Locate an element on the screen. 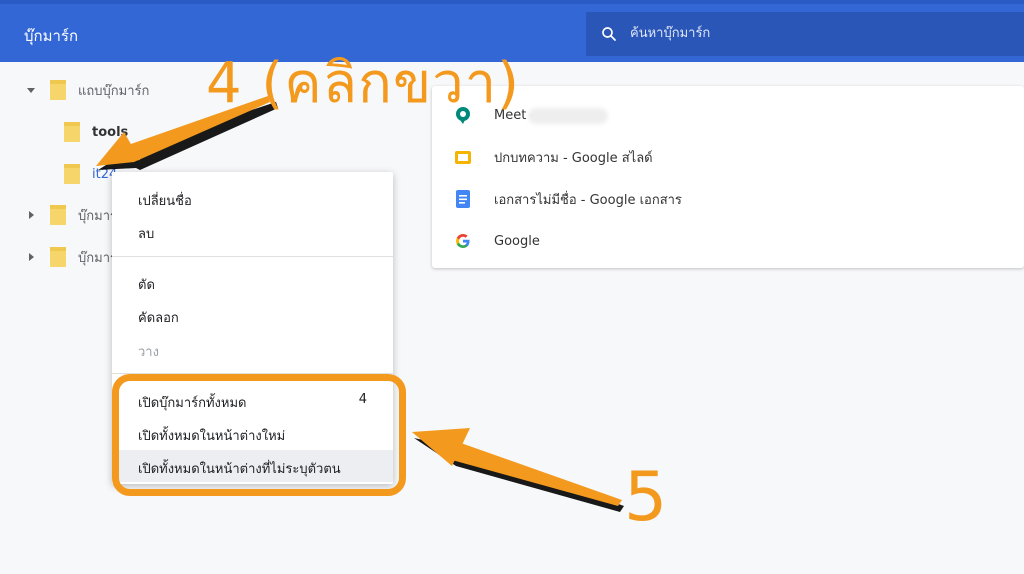 This screenshot has height=574, width=1024. bookmark-item-meet: Meet - is located at coordinates (728, 115).